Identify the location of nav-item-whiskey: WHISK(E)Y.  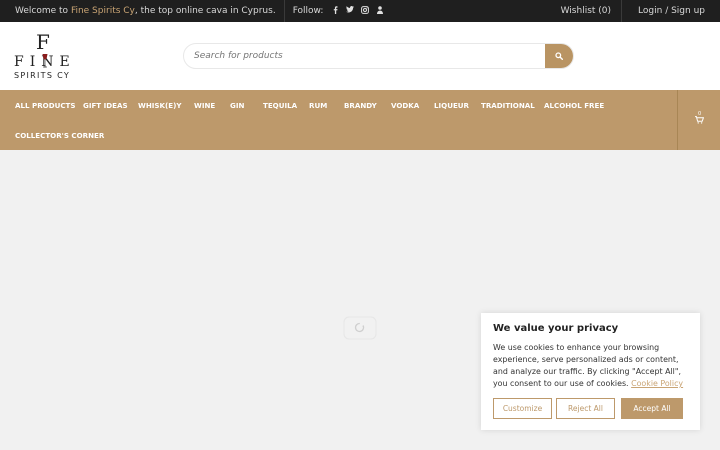
(159, 105).